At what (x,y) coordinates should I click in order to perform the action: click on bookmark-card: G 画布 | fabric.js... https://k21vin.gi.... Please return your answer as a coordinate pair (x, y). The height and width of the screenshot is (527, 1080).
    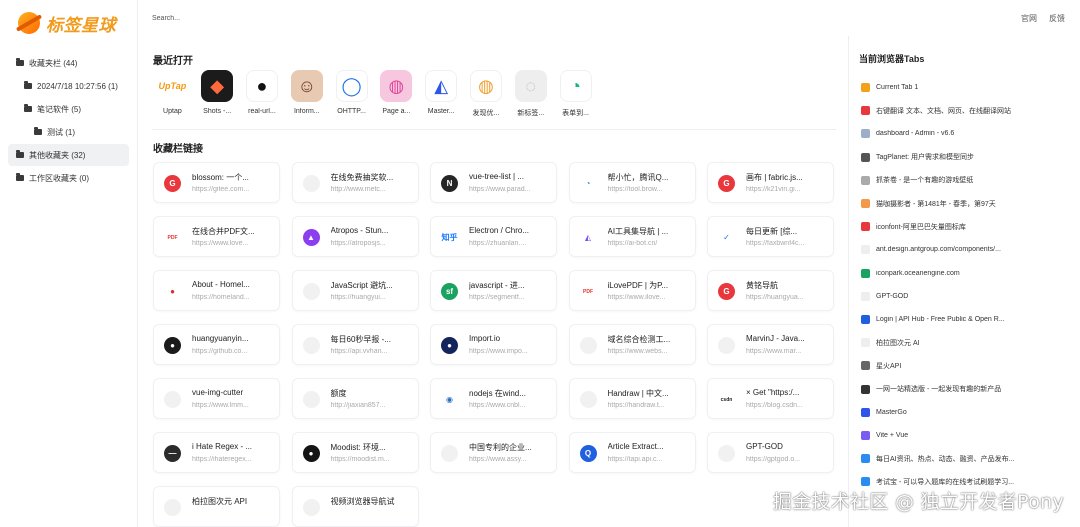
    Looking at the image, I should click on (770, 182).